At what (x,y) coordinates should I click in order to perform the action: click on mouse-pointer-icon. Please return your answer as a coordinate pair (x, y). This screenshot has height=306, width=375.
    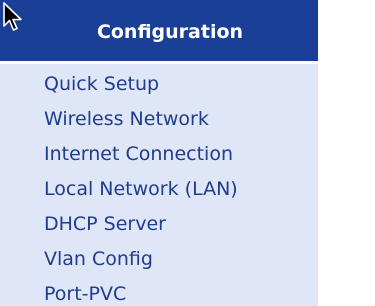
    Looking at the image, I should click on (12, 16).